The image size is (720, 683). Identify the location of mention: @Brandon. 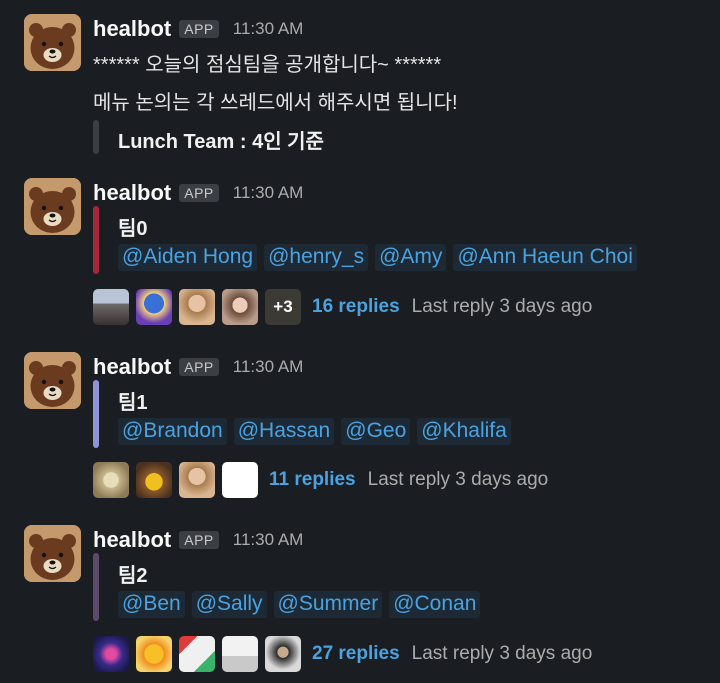
(172, 431).